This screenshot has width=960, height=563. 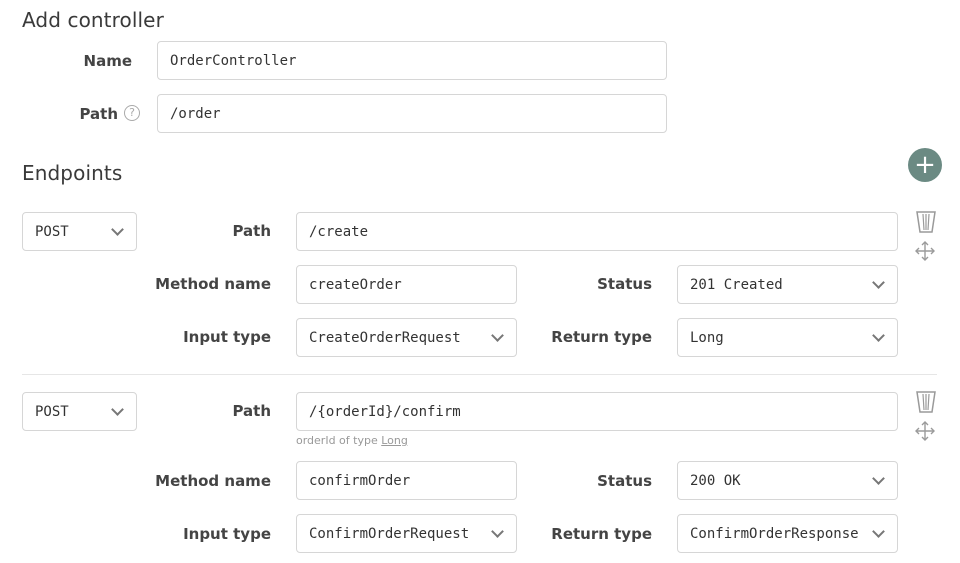 What do you see at coordinates (624, 284) in the screenshot?
I see `endpoint-1-status-label: Status` at bounding box center [624, 284].